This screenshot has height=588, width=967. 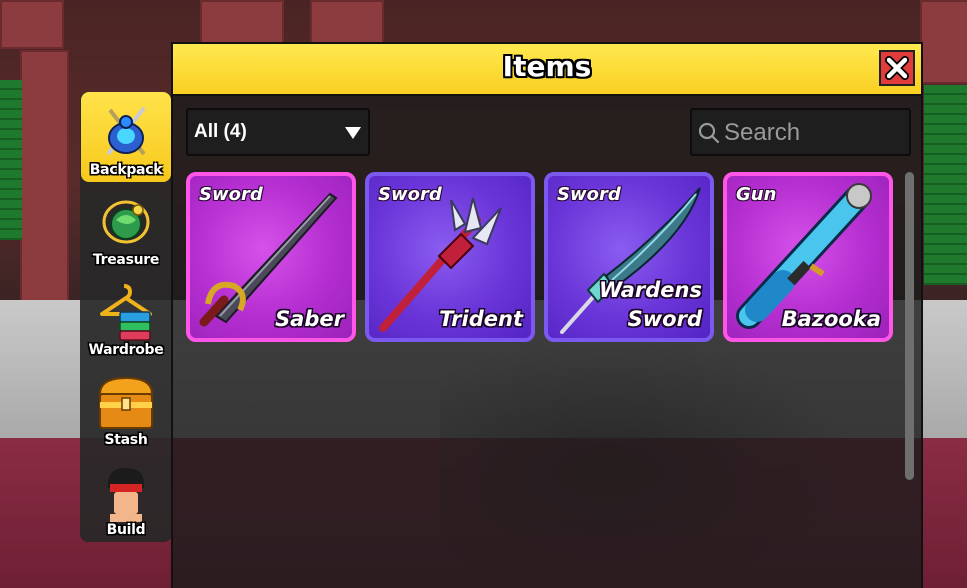 I want to click on build-avatar-icon, so click(x=126, y=495).